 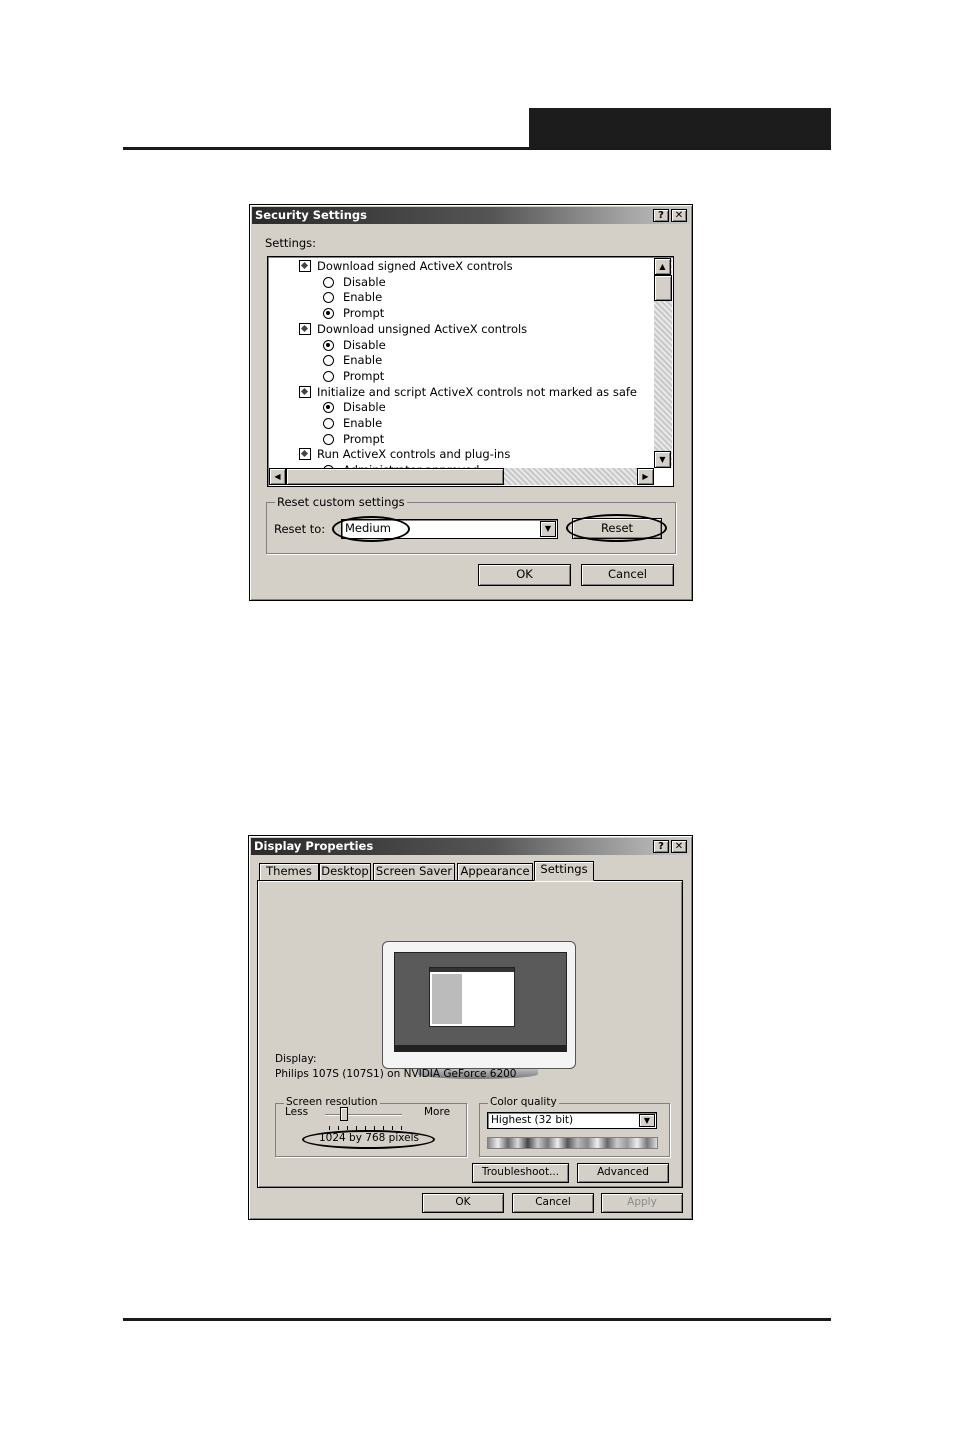 What do you see at coordinates (291, 243) in the screenshot?
I see `settings-label: Settings:` at bounding box center [291, 243].